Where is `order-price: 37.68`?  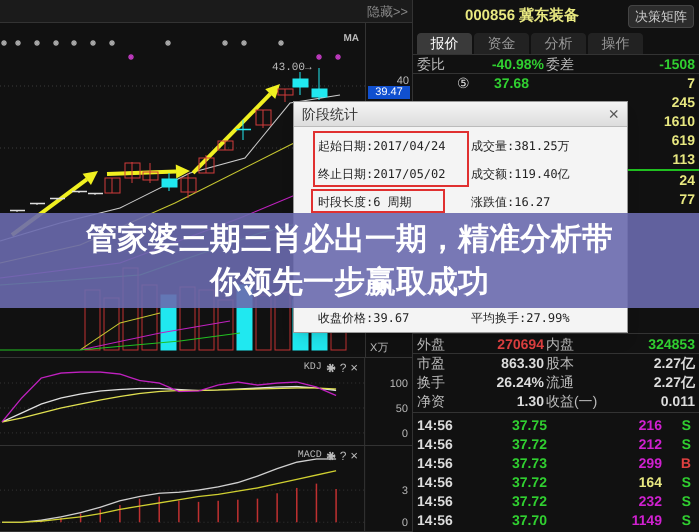
order-price: 37.68 is located at coordinates (510, 83).